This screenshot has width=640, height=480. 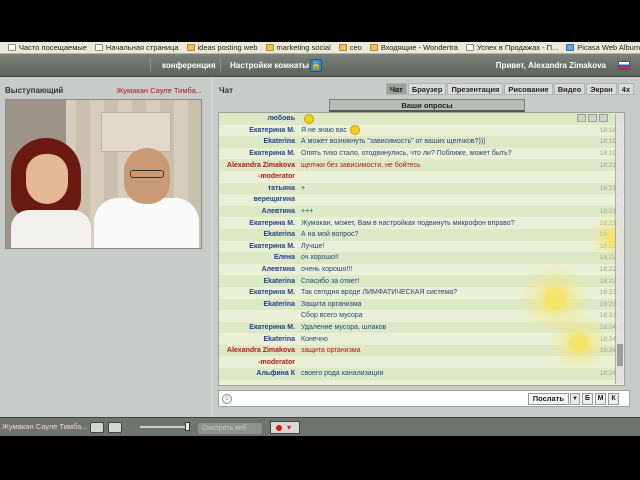 I want to click on bookmark-label: Начальная страница, so click(x=142, y=47).